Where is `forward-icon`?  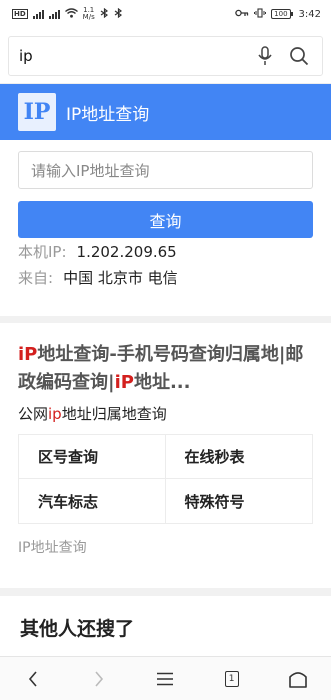 forward-icon is located at coordinates (99, 679).